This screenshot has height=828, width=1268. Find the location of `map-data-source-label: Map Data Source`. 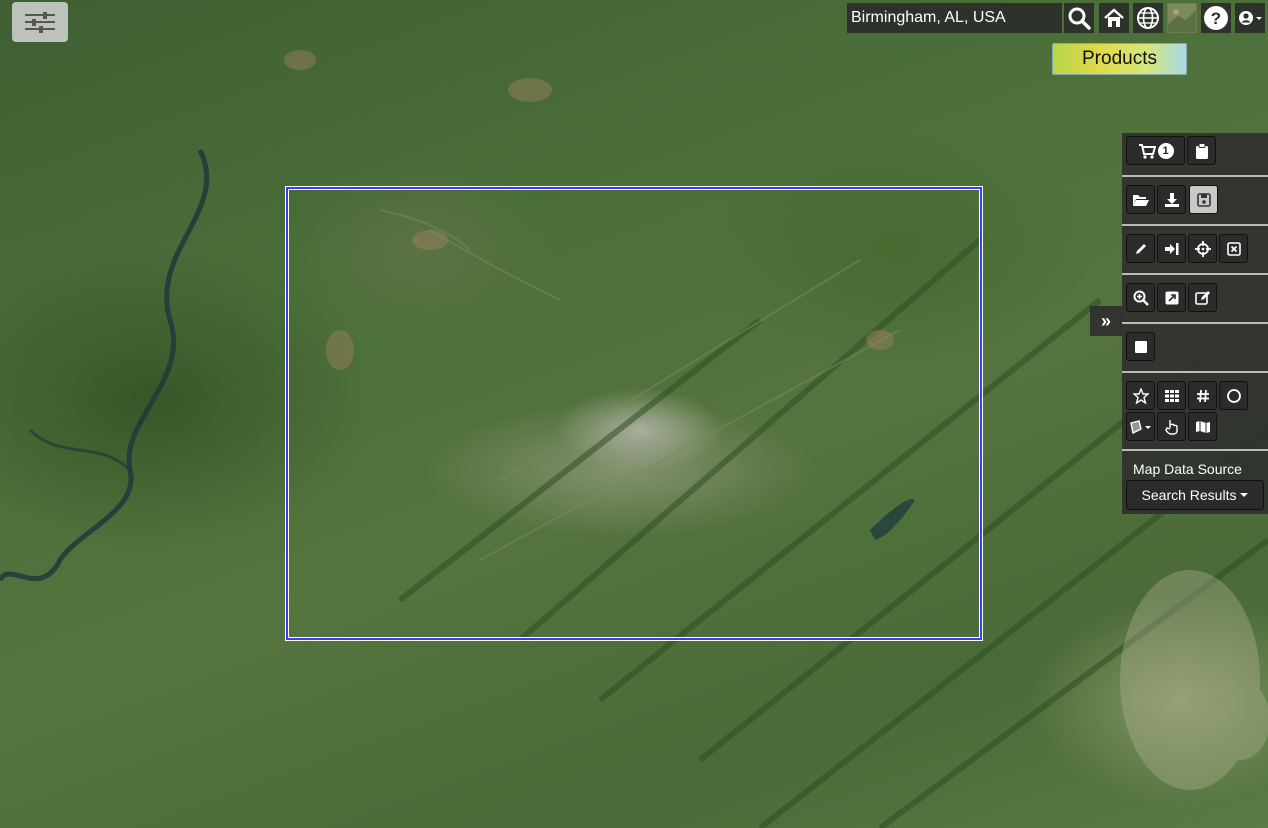

map-data-source-label: Map Data Source is located at coordinates (1187, 469).